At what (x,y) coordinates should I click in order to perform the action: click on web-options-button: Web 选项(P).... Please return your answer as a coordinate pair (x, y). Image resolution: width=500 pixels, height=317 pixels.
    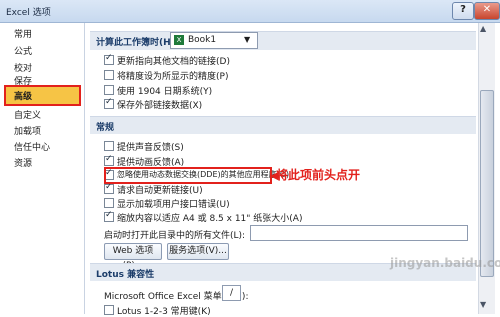
    Looking at the image, I should click on (133, 257).